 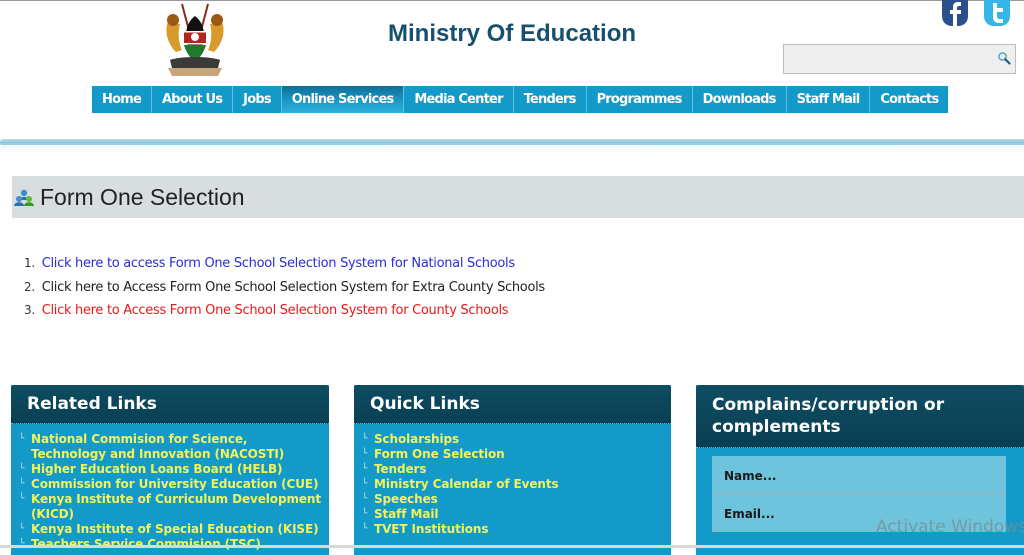 What do you see at coordinates (122, 99) in the screenshot?
I see `nav-home: Home` at bounding box center [122, 99].